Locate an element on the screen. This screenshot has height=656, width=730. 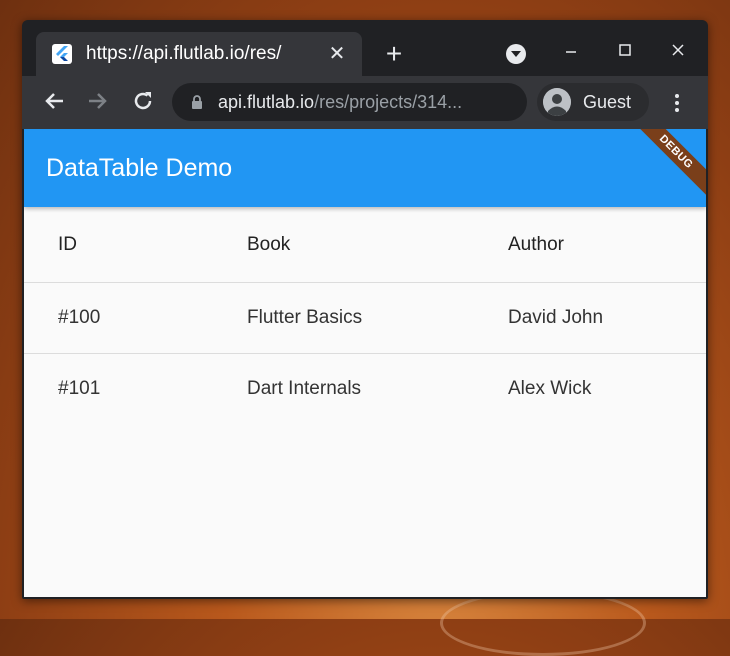
profile-button: Guest is located at coordinates (593, 102).